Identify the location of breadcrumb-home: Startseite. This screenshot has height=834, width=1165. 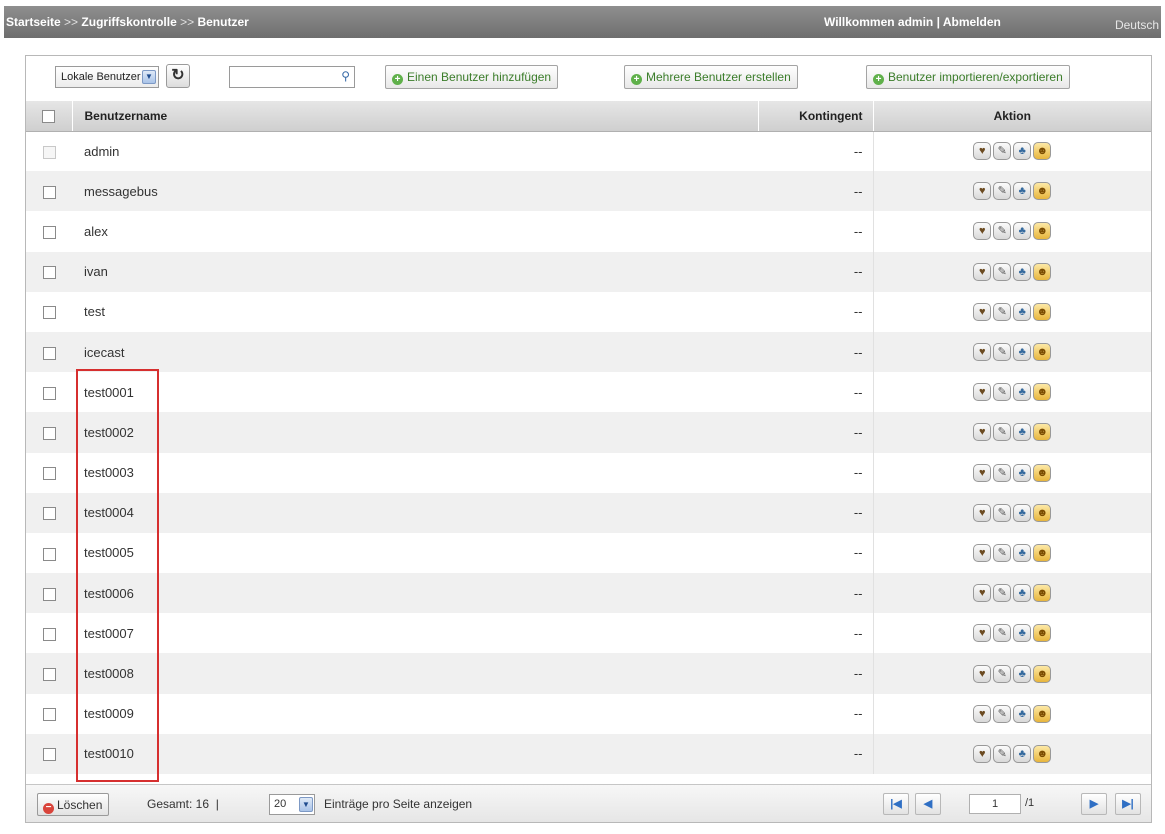
(33, 22).